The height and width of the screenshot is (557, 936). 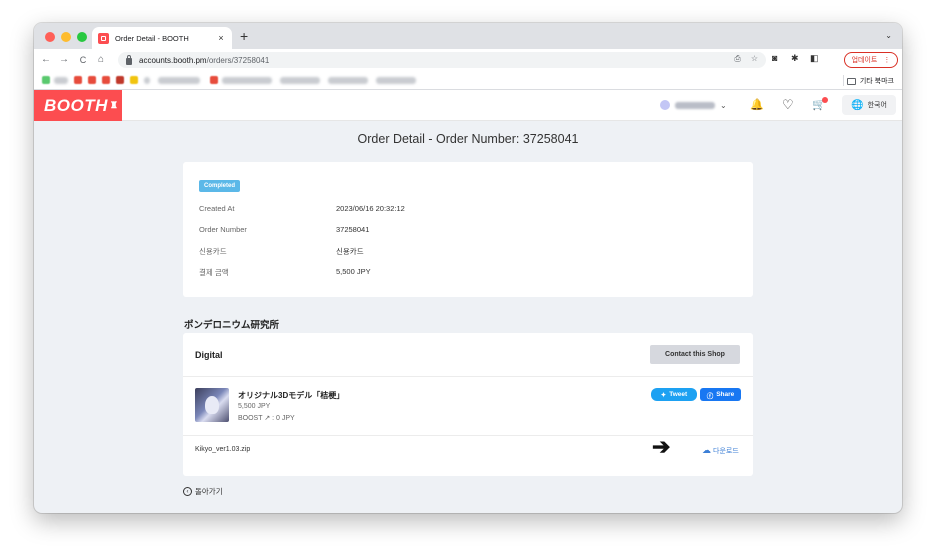 I want to click on cloud-download-icon: ☁, so click(x=706, y=450).